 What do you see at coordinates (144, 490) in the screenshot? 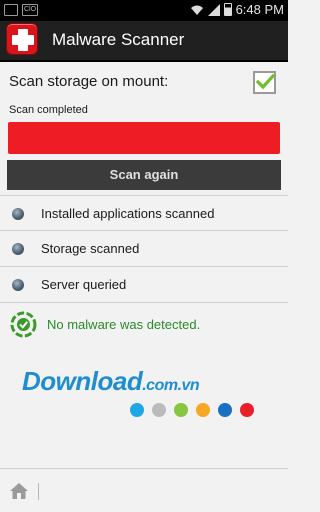
I see `bottom-bar` at bounding box center [144, 490].